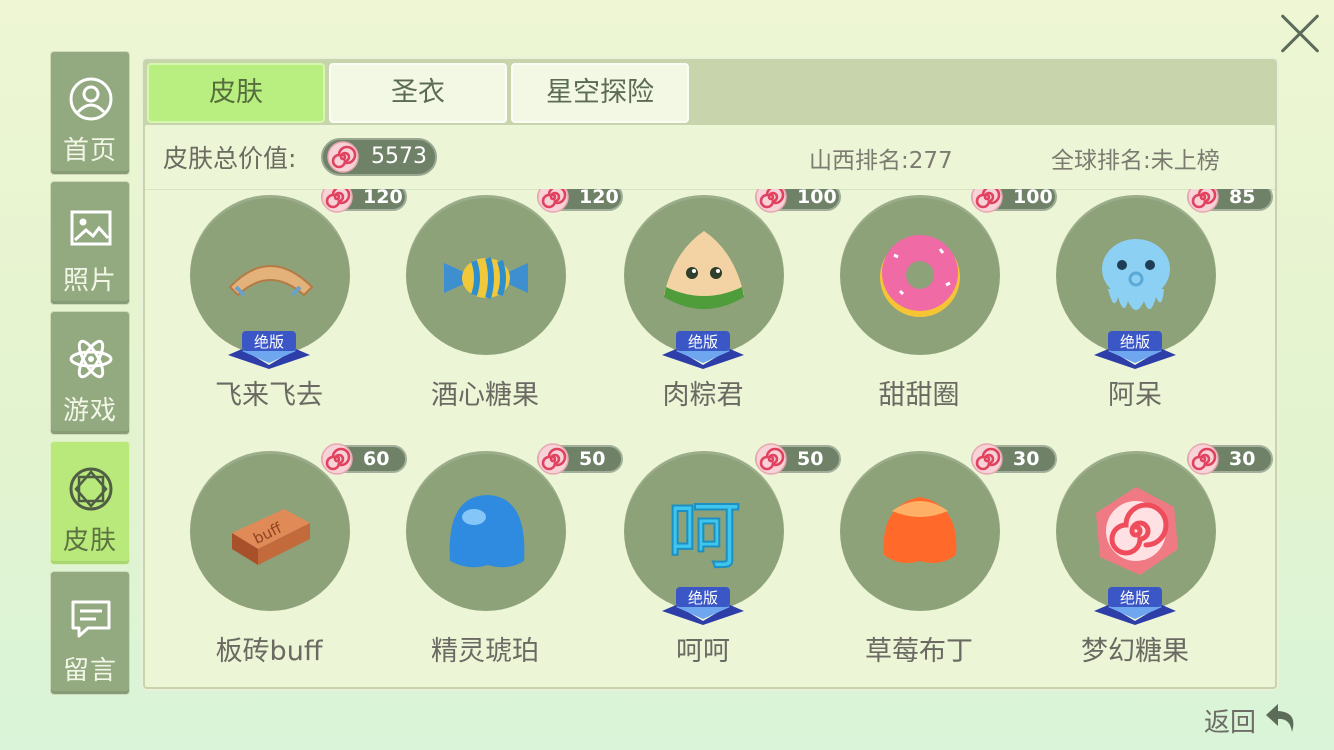 This screenshot has height=750, width=1334. I want to click on swirl-candy-icon, so click(1136, 531).